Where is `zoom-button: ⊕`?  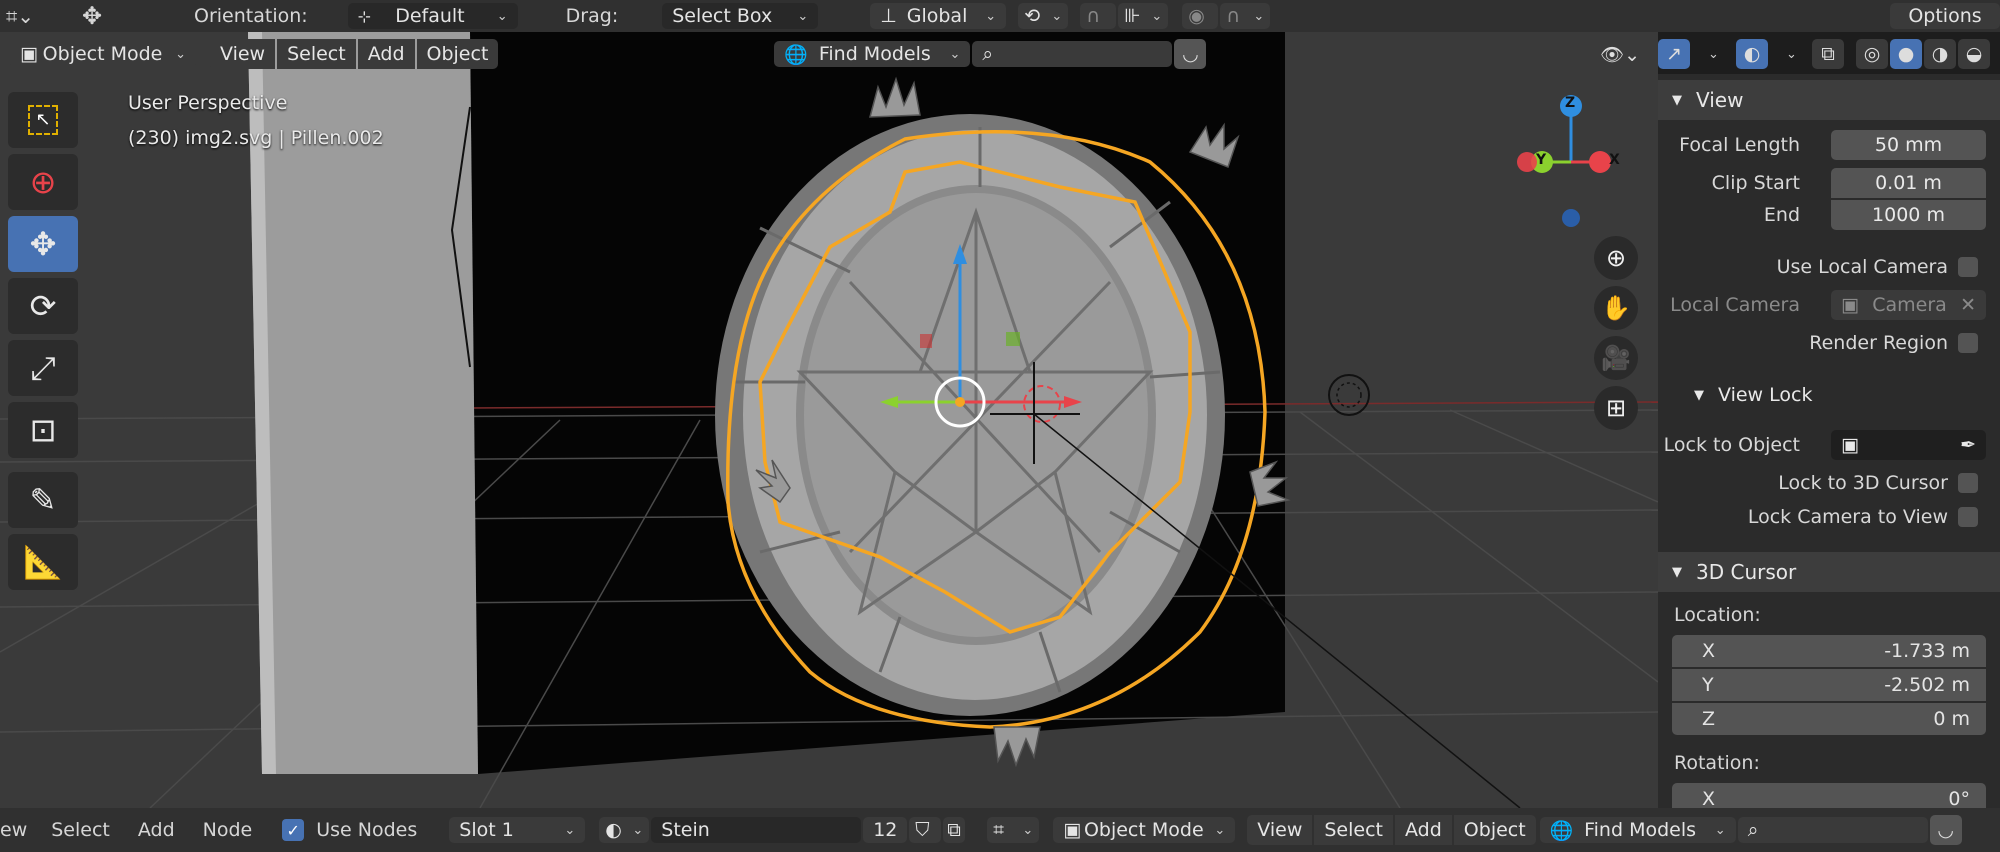 zoom-button: ⊕ is located at coordinates (1616, 258).